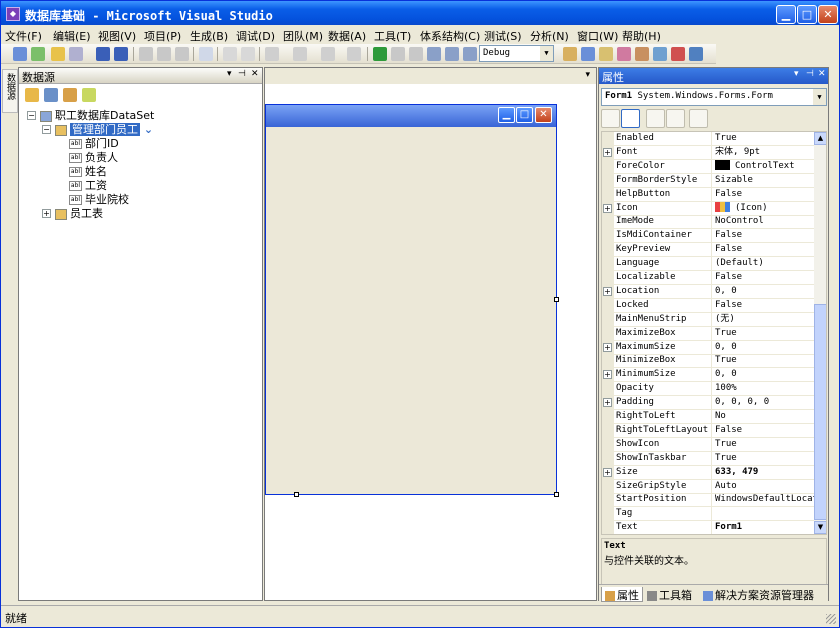 Image resolution: width=840 pixels, height=628 pixels. I want to click on step-over-icon, so click(452, 54).